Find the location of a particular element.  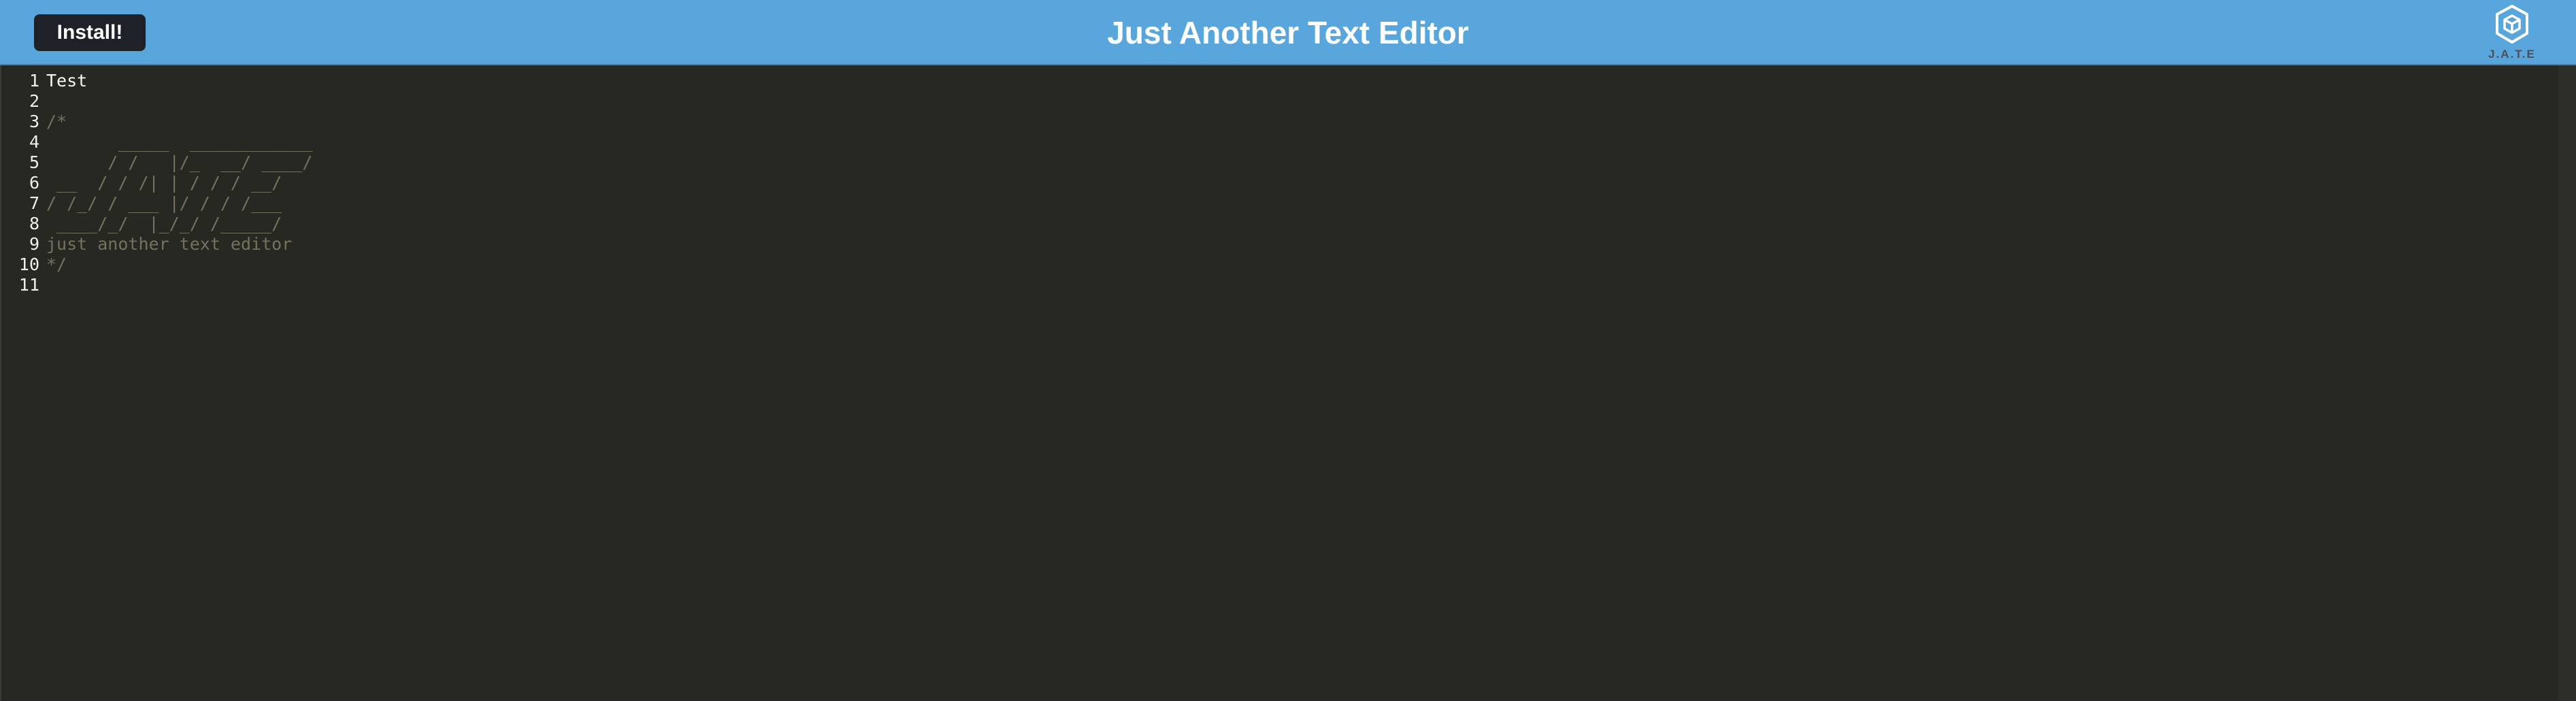

line-number: 8 is located at coordinates (34, 223).